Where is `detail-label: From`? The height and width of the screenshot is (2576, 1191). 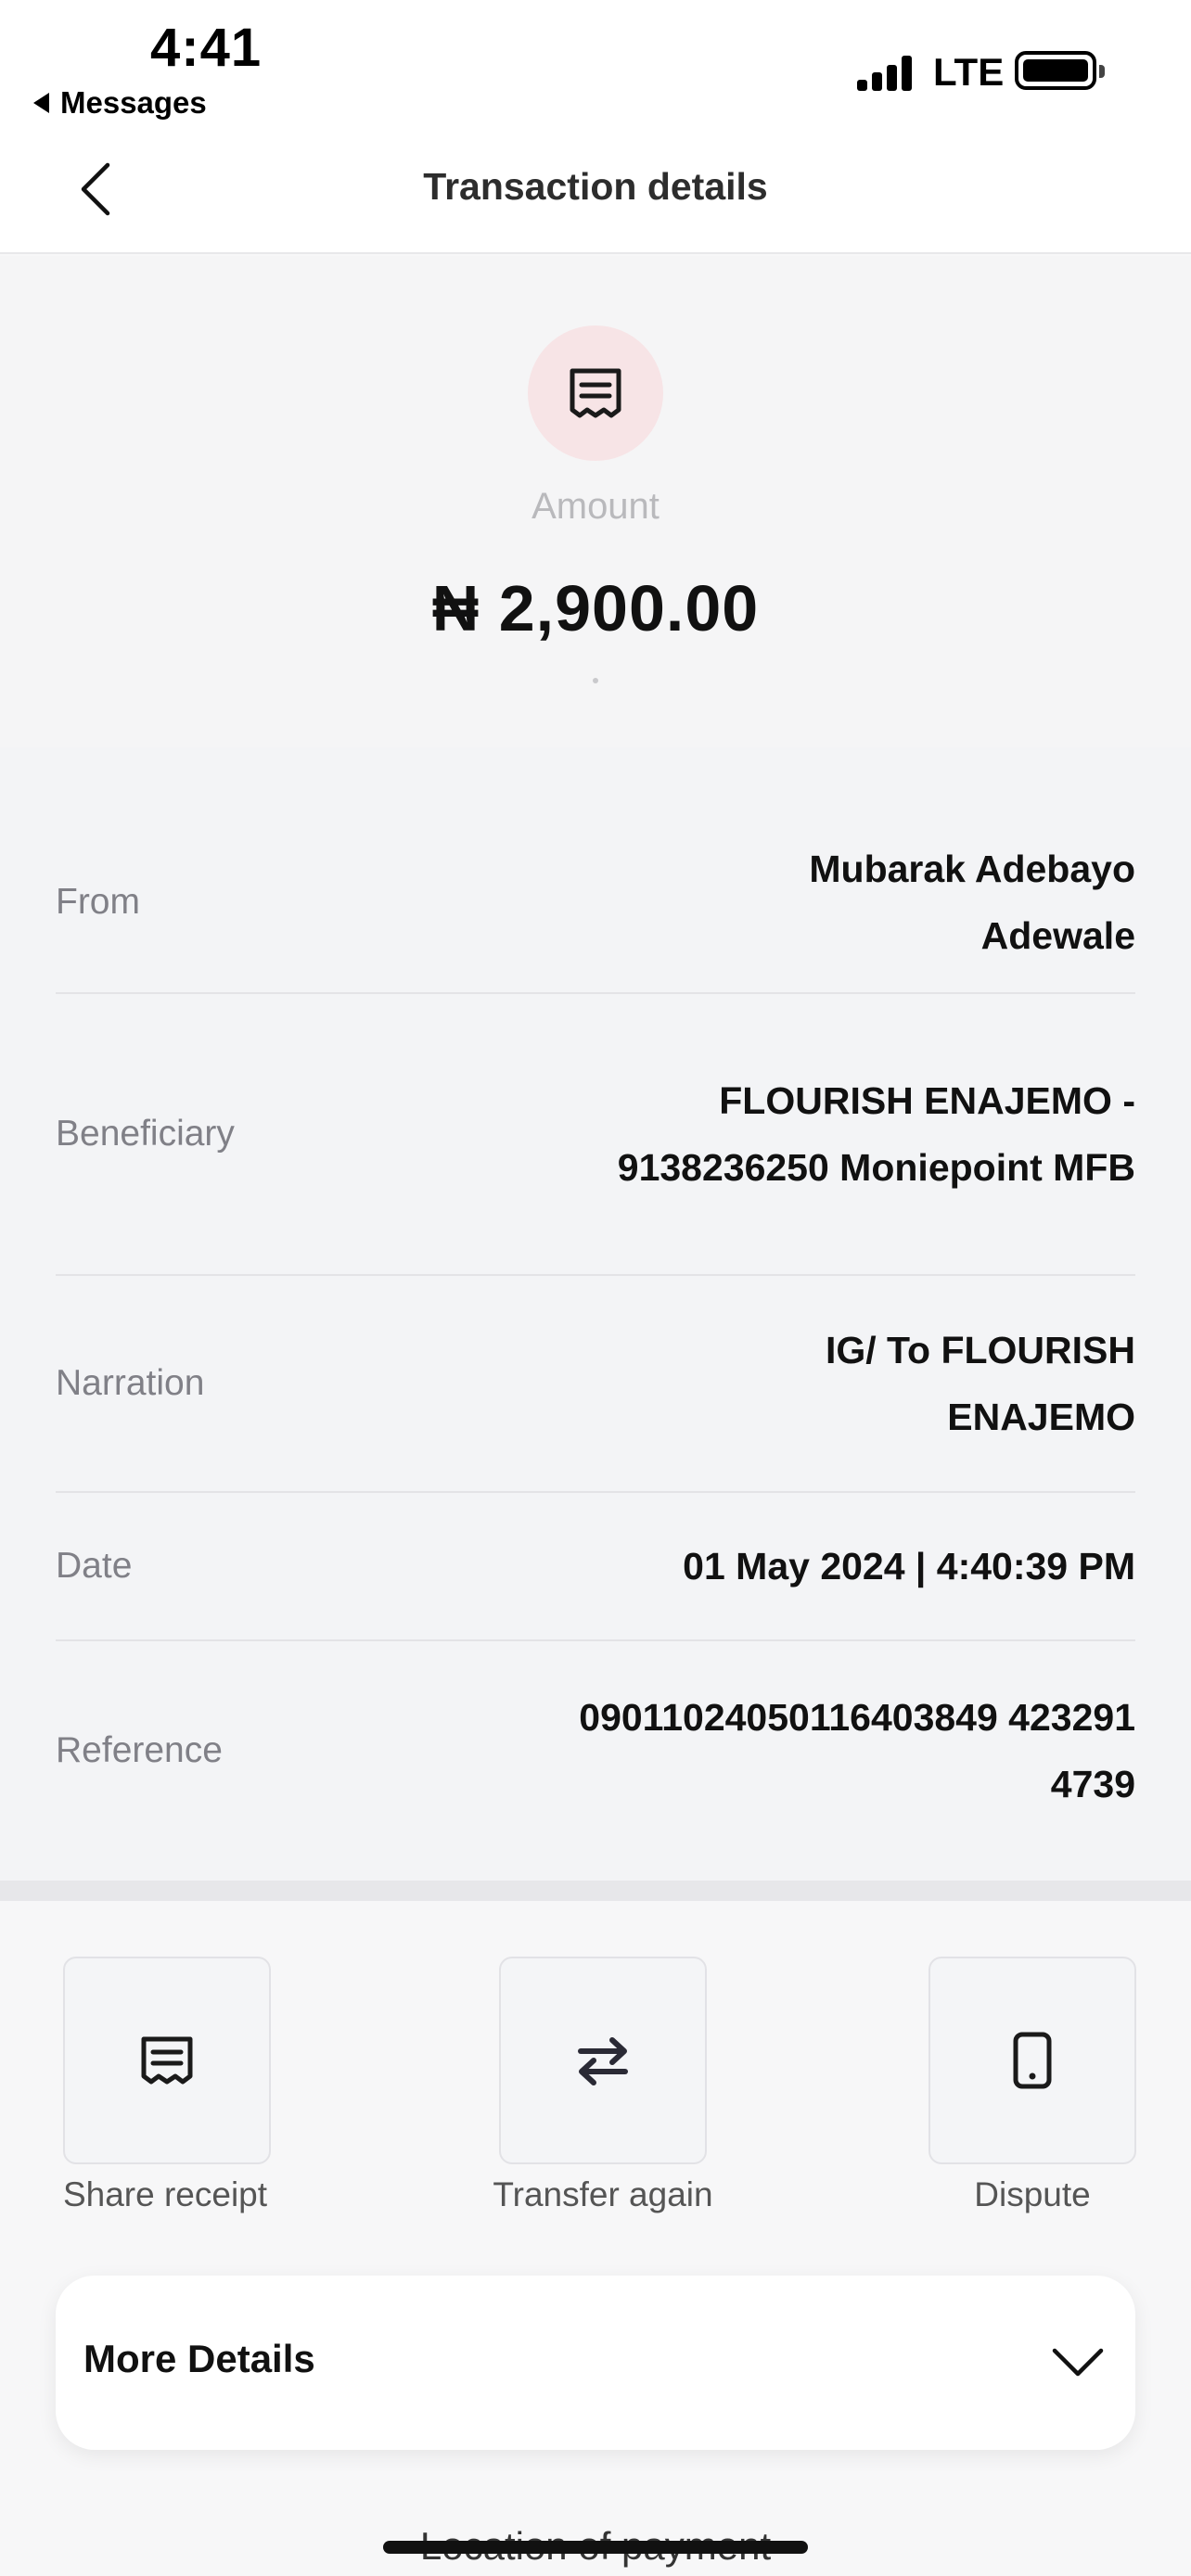
detail-label: From is located at coordinates (98, 902).